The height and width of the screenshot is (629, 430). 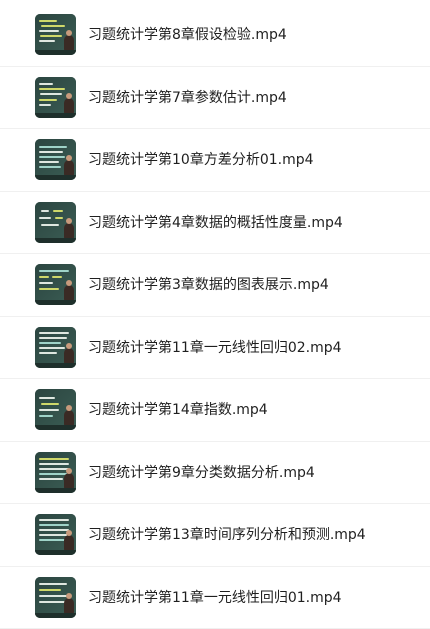 I want to click on file-row: 习题统计学第13章时间序列分析和预测.mp4, so click(x=215, y=535).